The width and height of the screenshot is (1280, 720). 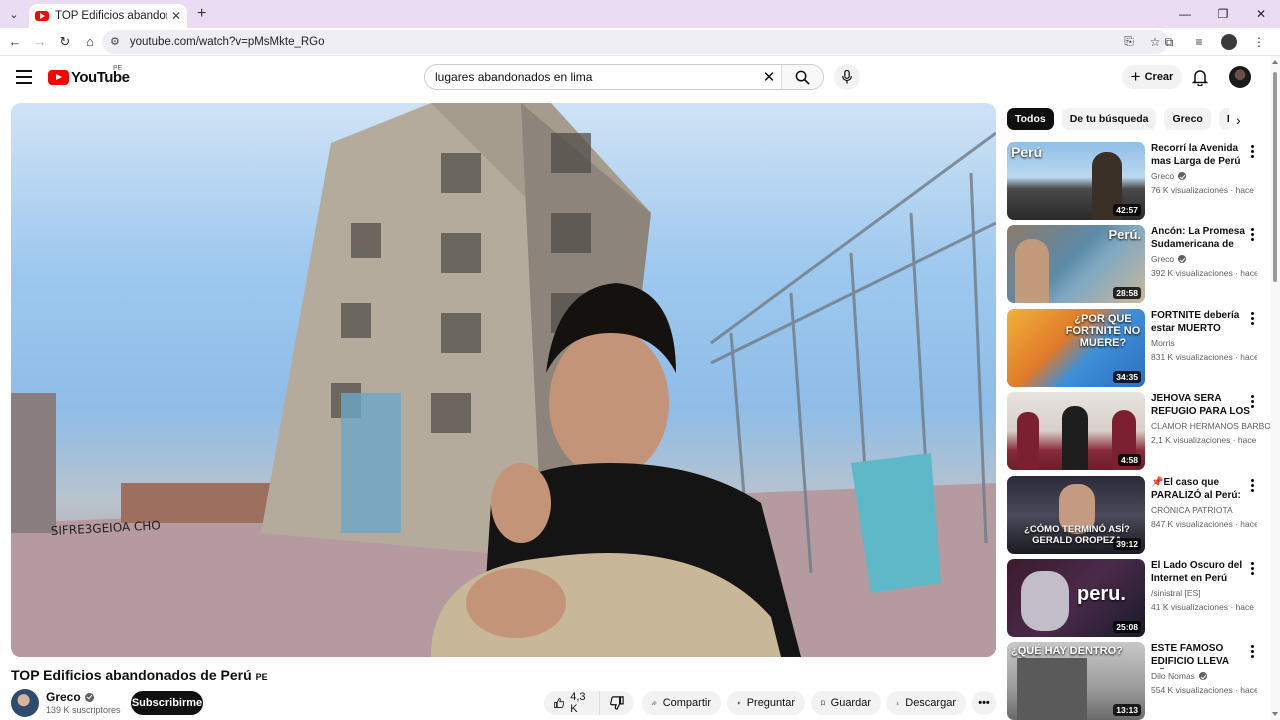 I want to click on voice-search-button, so click(x=847, y=77).